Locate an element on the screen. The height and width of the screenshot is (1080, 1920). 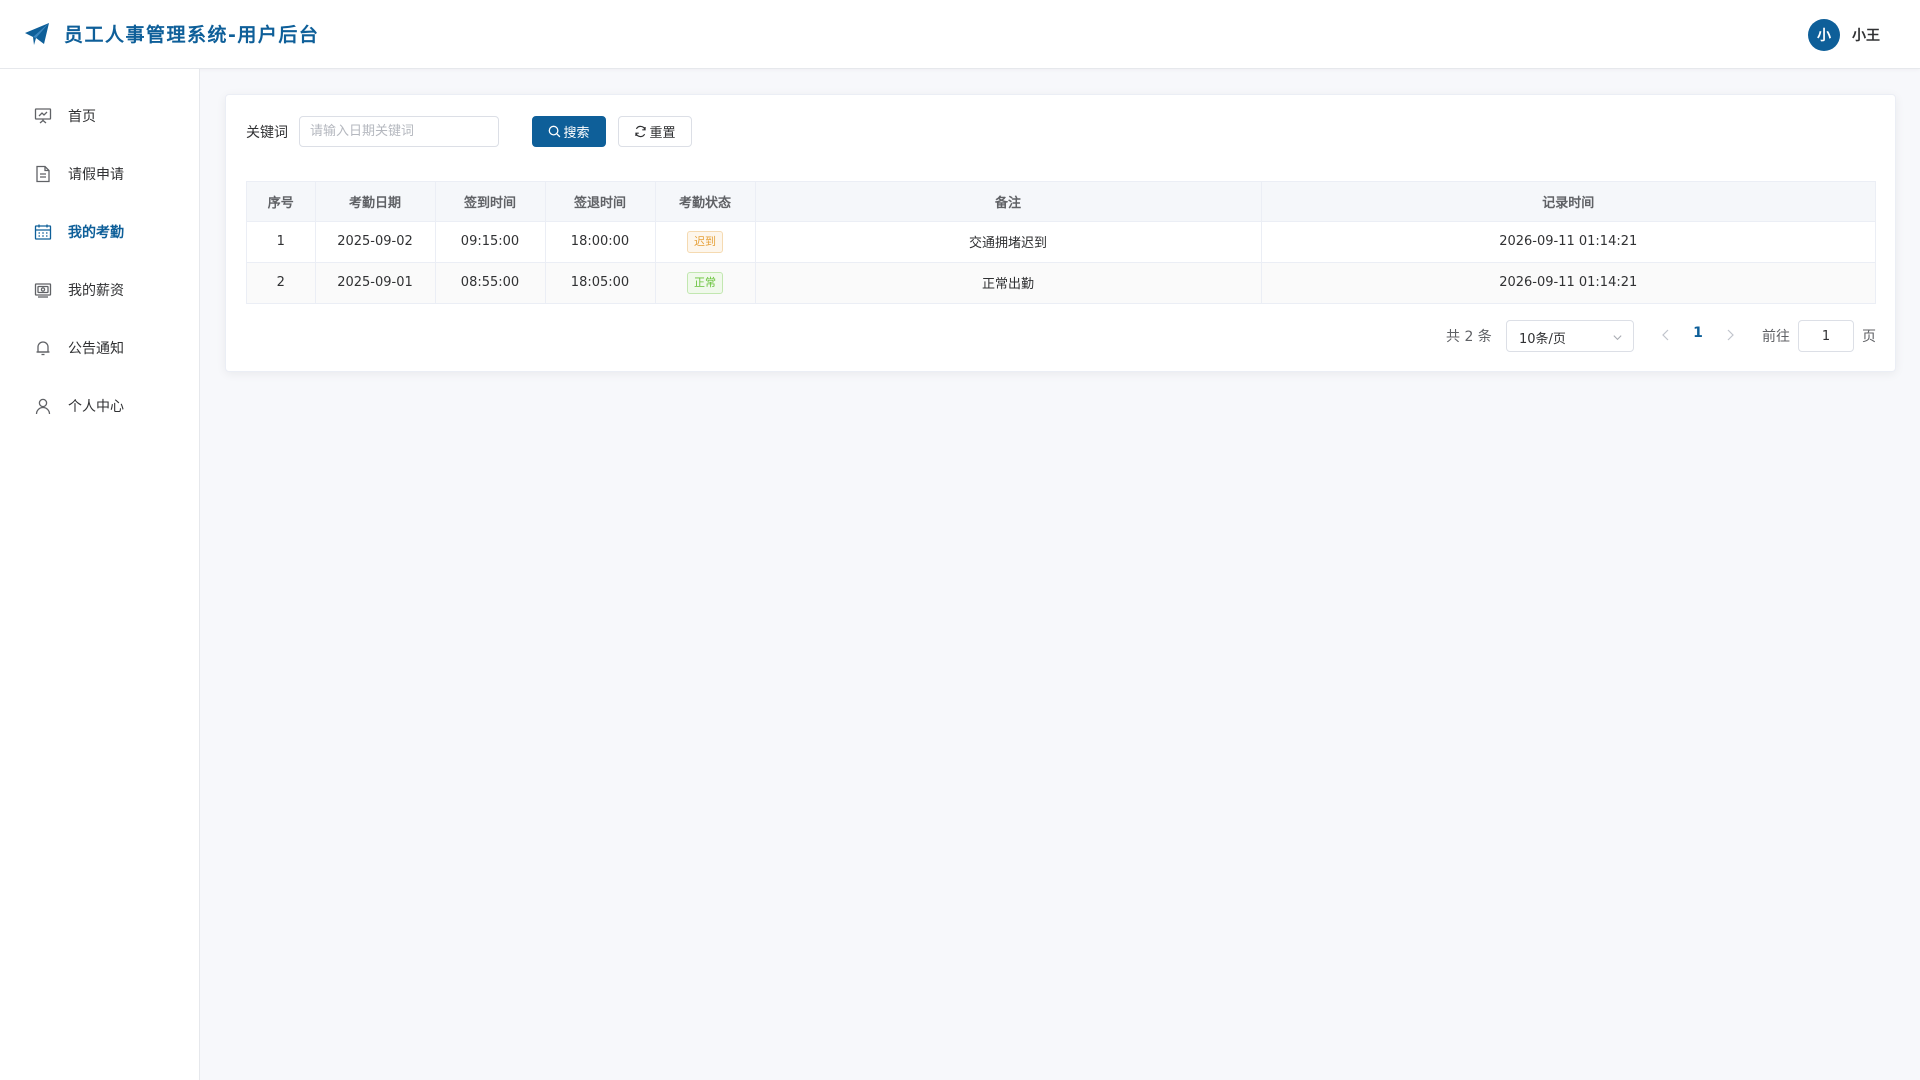
sidebar-item-home: 首页 is located at coordinates (99, 116).